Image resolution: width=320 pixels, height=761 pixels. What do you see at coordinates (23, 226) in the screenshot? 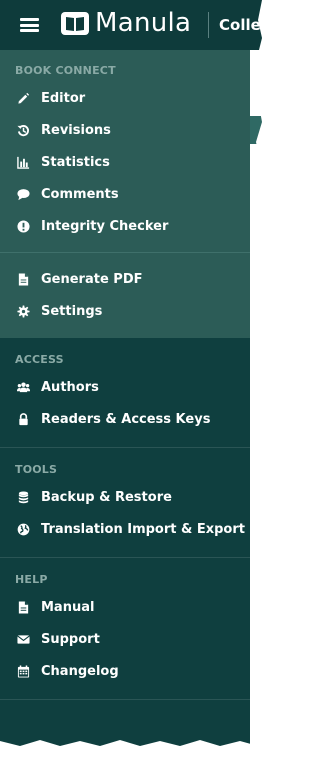
I see `exclamation-circle-icon` at bounding box center [23, 226].